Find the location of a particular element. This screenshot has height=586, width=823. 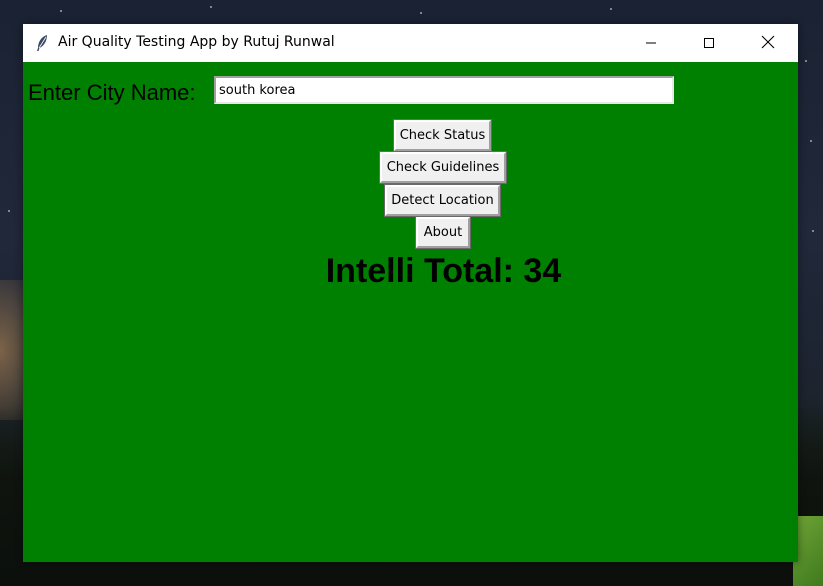

about-button: About is located at coordinates (443, 232).